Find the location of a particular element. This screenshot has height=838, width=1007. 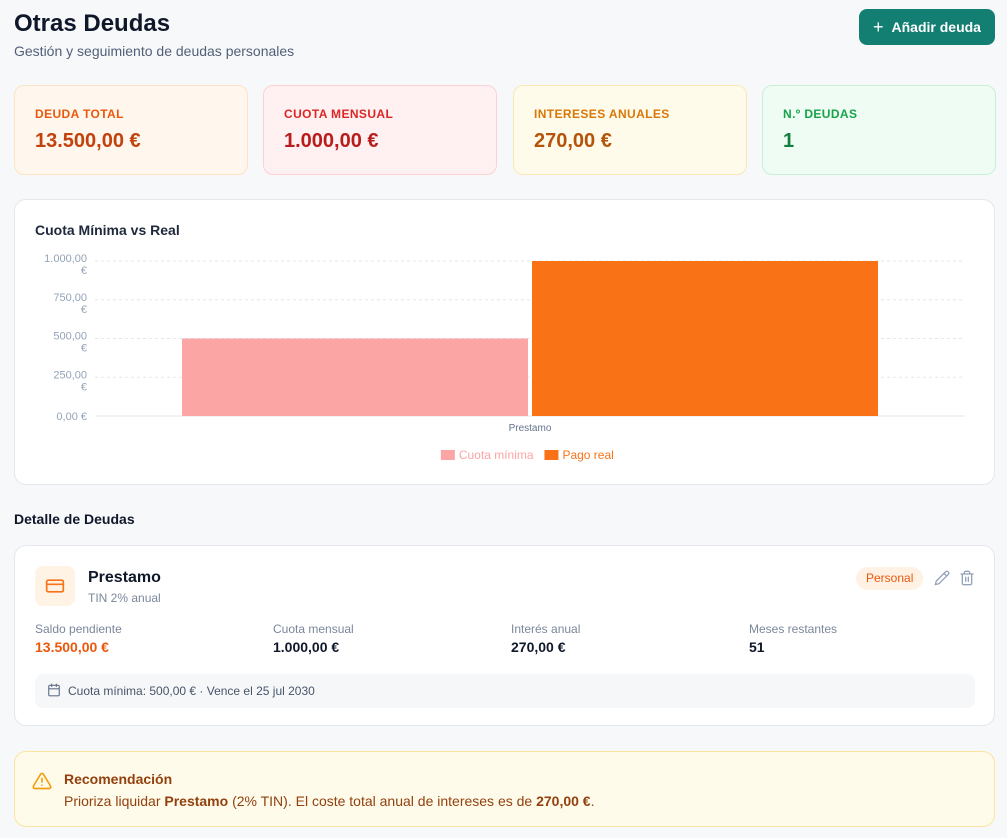

y-tick-label: 750,00 is located at coordinates (70, 298).